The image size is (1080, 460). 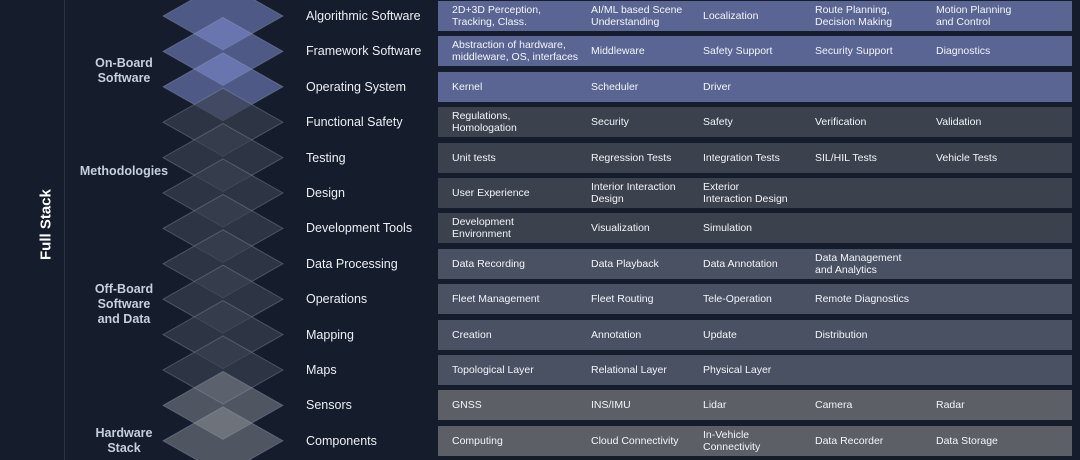 What do you see at coordinates (629, 370) in the screenshot?
I see `row-cell: Relational Layer` at bounding box center [629, 370].